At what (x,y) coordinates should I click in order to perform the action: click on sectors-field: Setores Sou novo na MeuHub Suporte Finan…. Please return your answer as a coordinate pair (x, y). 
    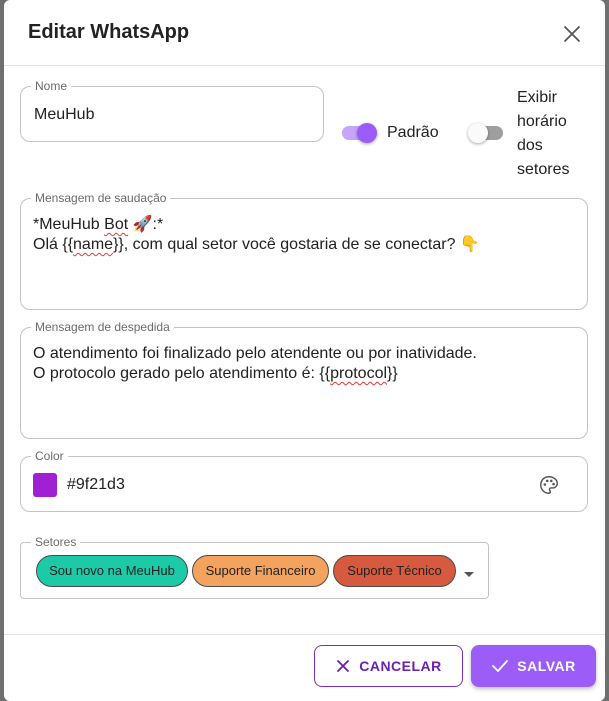
    Looking at the image, I should click on (254, 567).